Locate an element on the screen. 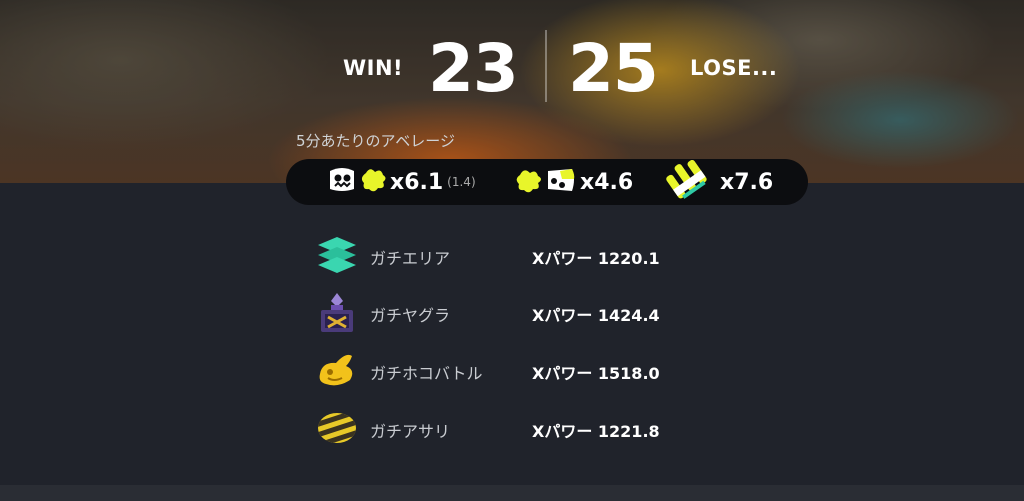 The image size is (1024, 501). mode-row-clam-blitz: ガチアサリ Xパワー 1221.8 is located at coordinates (526, 428).